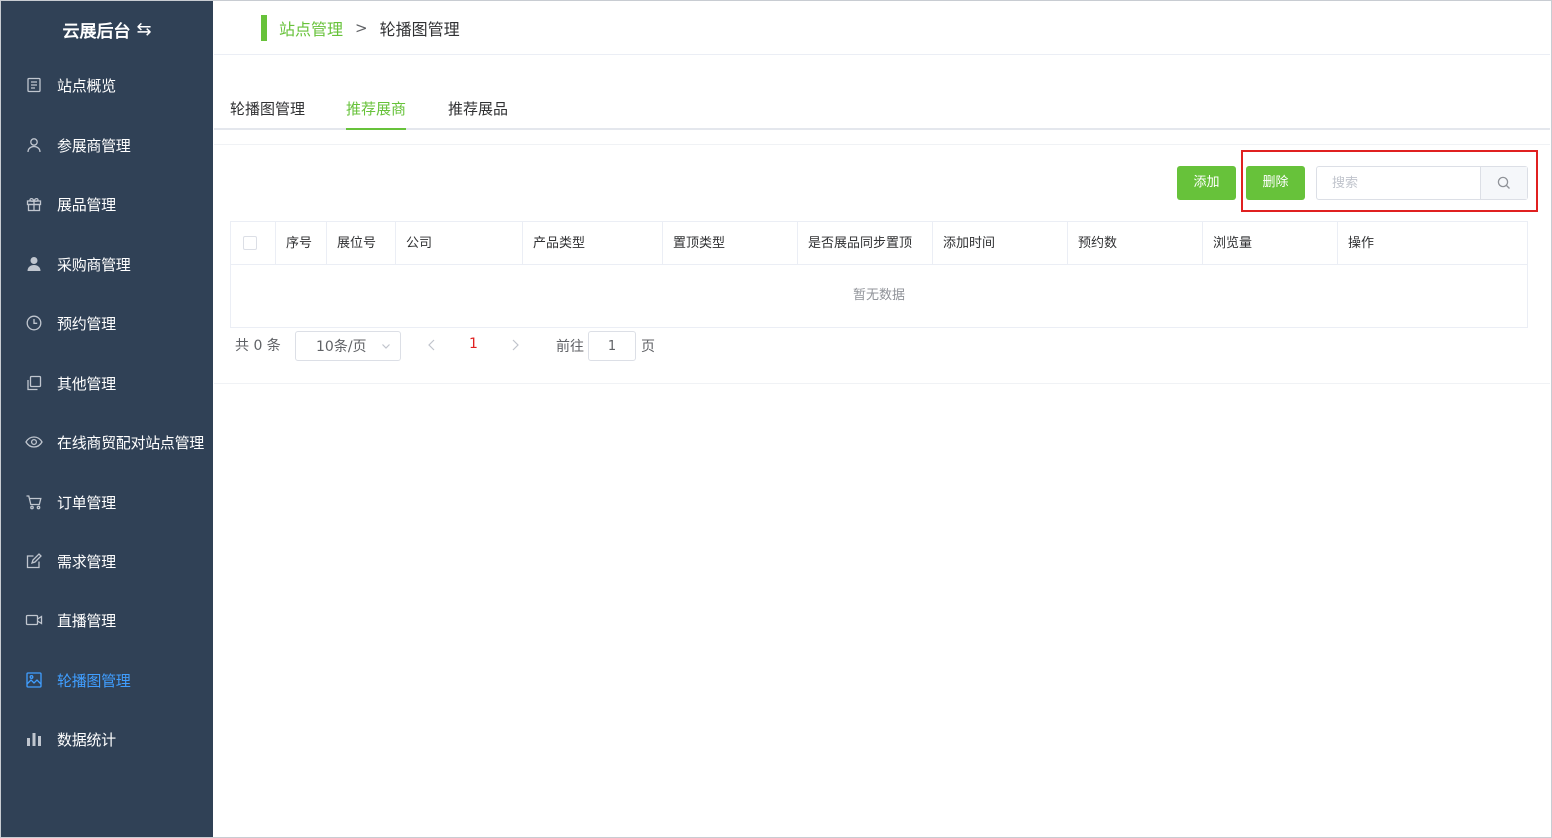 The height and width of the screenshot is (838, 1552). Describe the element at coordinates (648, 347) in the screenshot. I see `page-unit-label: 页` at that location.